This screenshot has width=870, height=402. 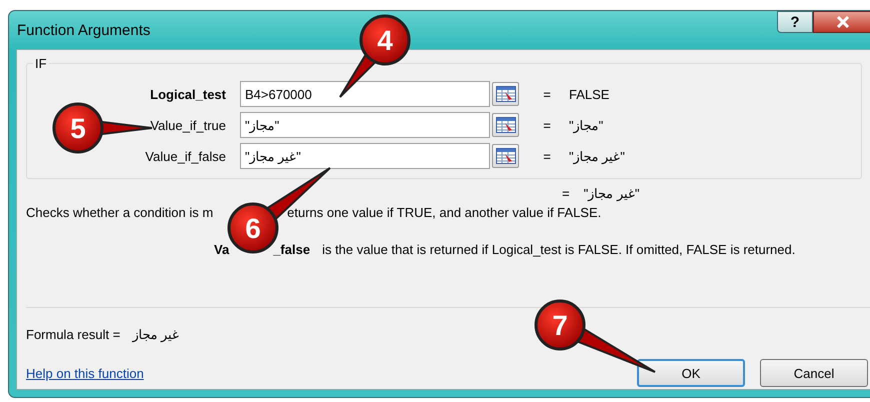 What do you see at coordinates (85, 373) in the screenshot?
I see `help-link: Help on this function` at bounding box center [85, 373].